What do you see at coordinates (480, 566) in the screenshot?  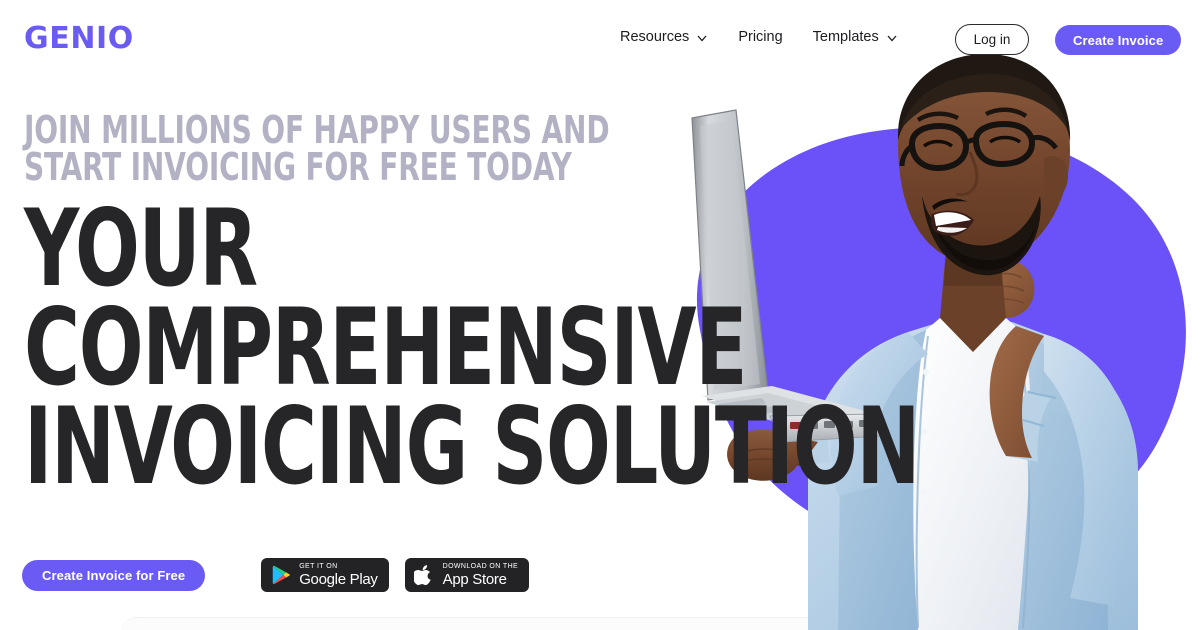 I see `app-store-top-line: Download on the` at bounding box center [480, 566].